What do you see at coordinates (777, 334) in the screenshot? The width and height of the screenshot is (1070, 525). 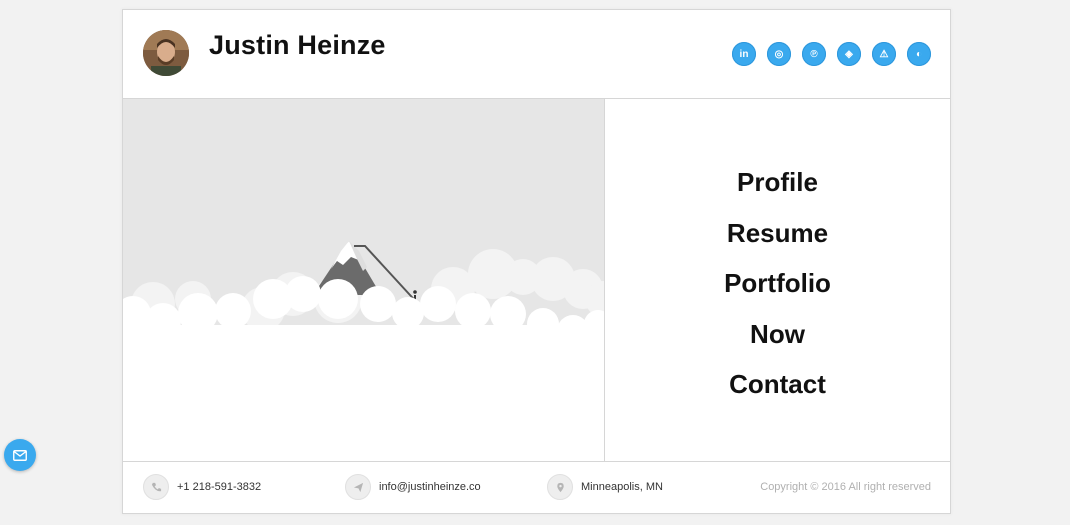 I see `menu-item-now: Now` at bounding box center [777, 334].